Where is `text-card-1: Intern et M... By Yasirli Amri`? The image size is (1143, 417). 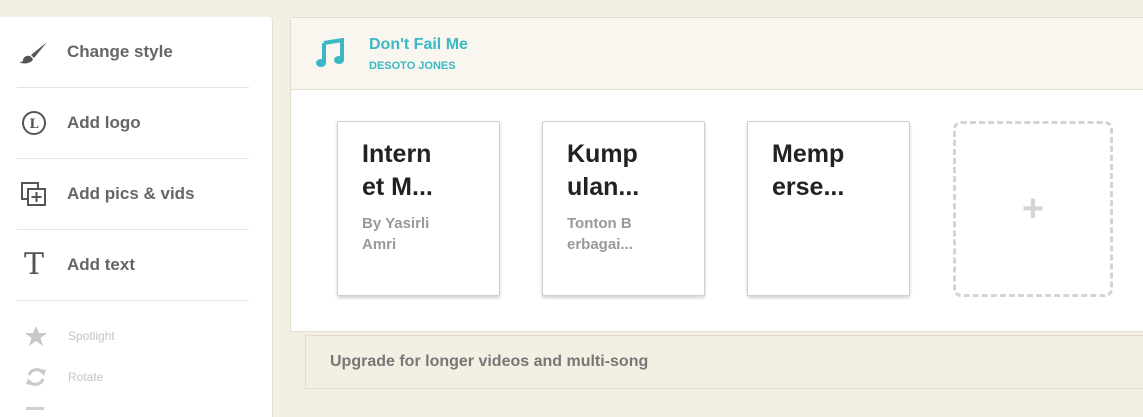
text-card-1: Intern et M... By Yasirli Amri is located at coordinates (418, 208).